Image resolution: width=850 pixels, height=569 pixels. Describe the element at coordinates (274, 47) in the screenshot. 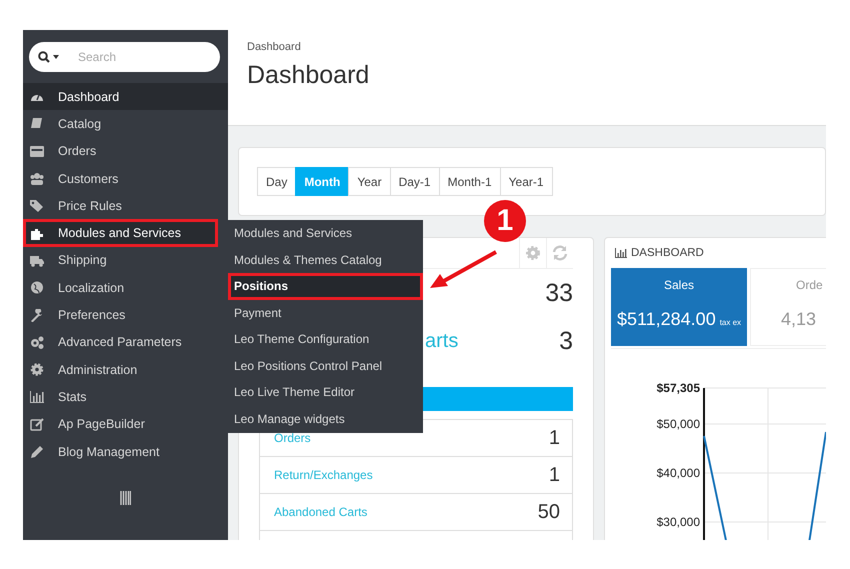

I see `breadcrumb: Dashboard` at that location.